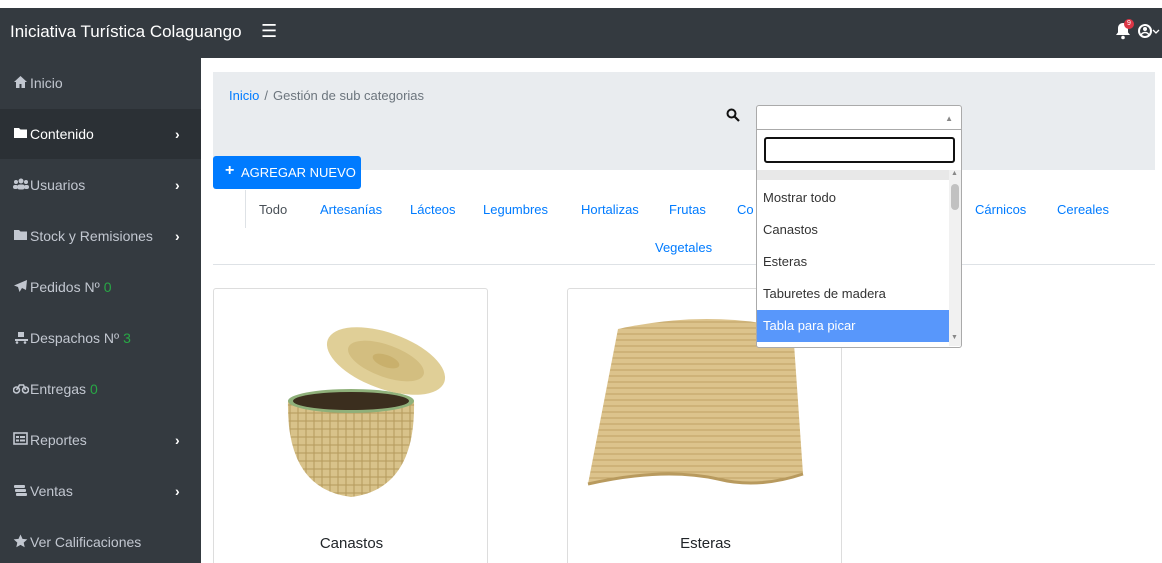  What do you see at coordinates (610, 209) in the screenshot?
I see `tab-hortalizas: Hortalizas` at bounding box center [610, 209].